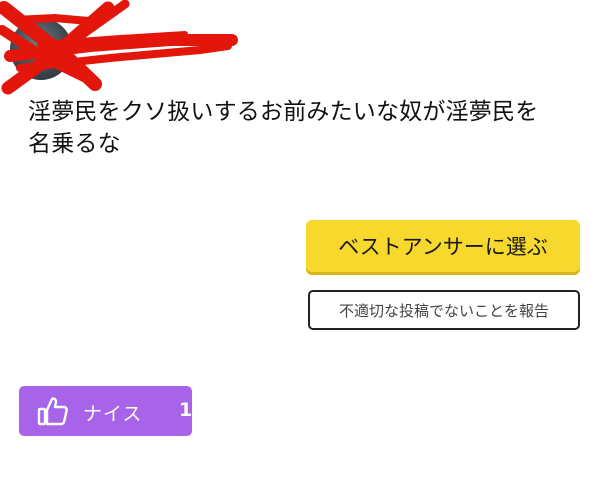 The height and width of the screenshot is (492, 600). I want to click on answer-body: 淫夢民をクソ扱いするお前みたいな奴が淫夢民を 名乗るな, so click(308, 128).